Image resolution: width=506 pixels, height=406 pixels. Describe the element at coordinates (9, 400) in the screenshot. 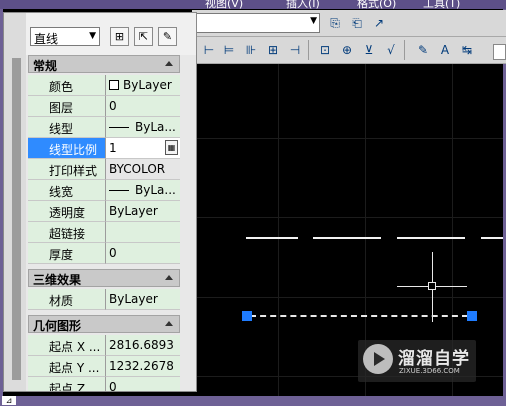

I see `ucs-icon: ⊿` at that location.